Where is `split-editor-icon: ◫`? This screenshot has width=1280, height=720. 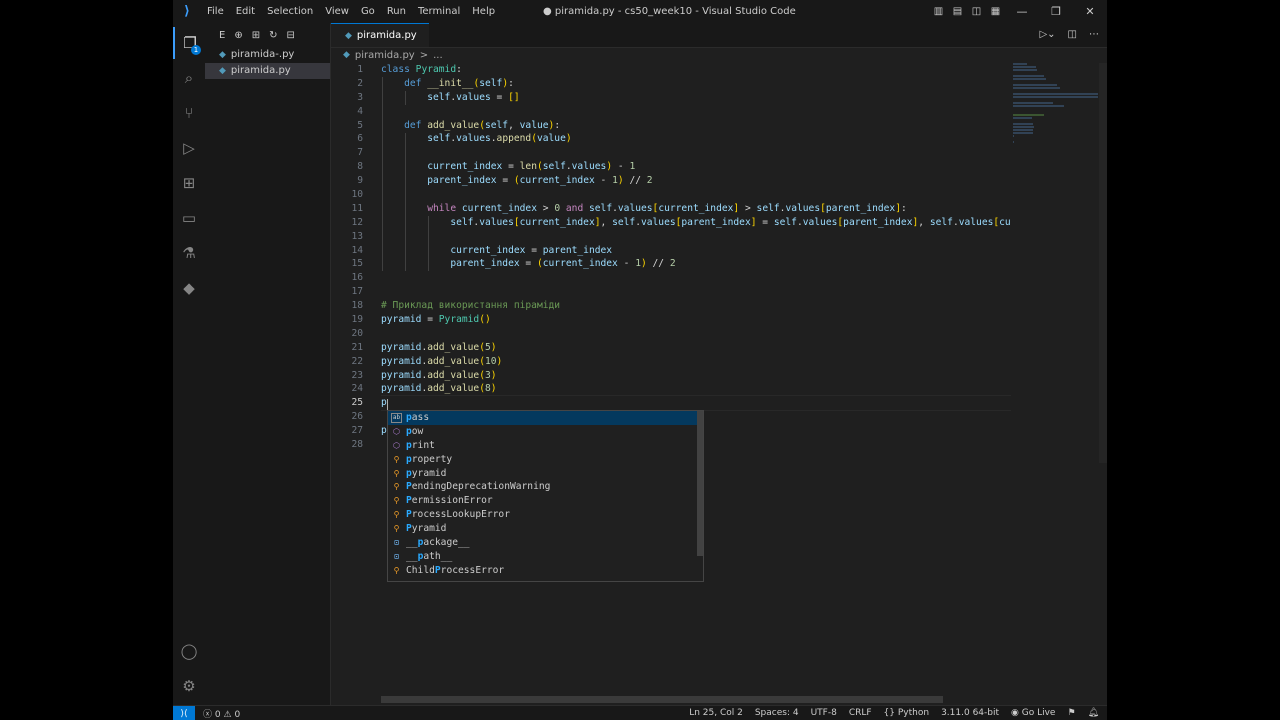
split-editor-icon: ◫ is located at coordinates (1072, 35).